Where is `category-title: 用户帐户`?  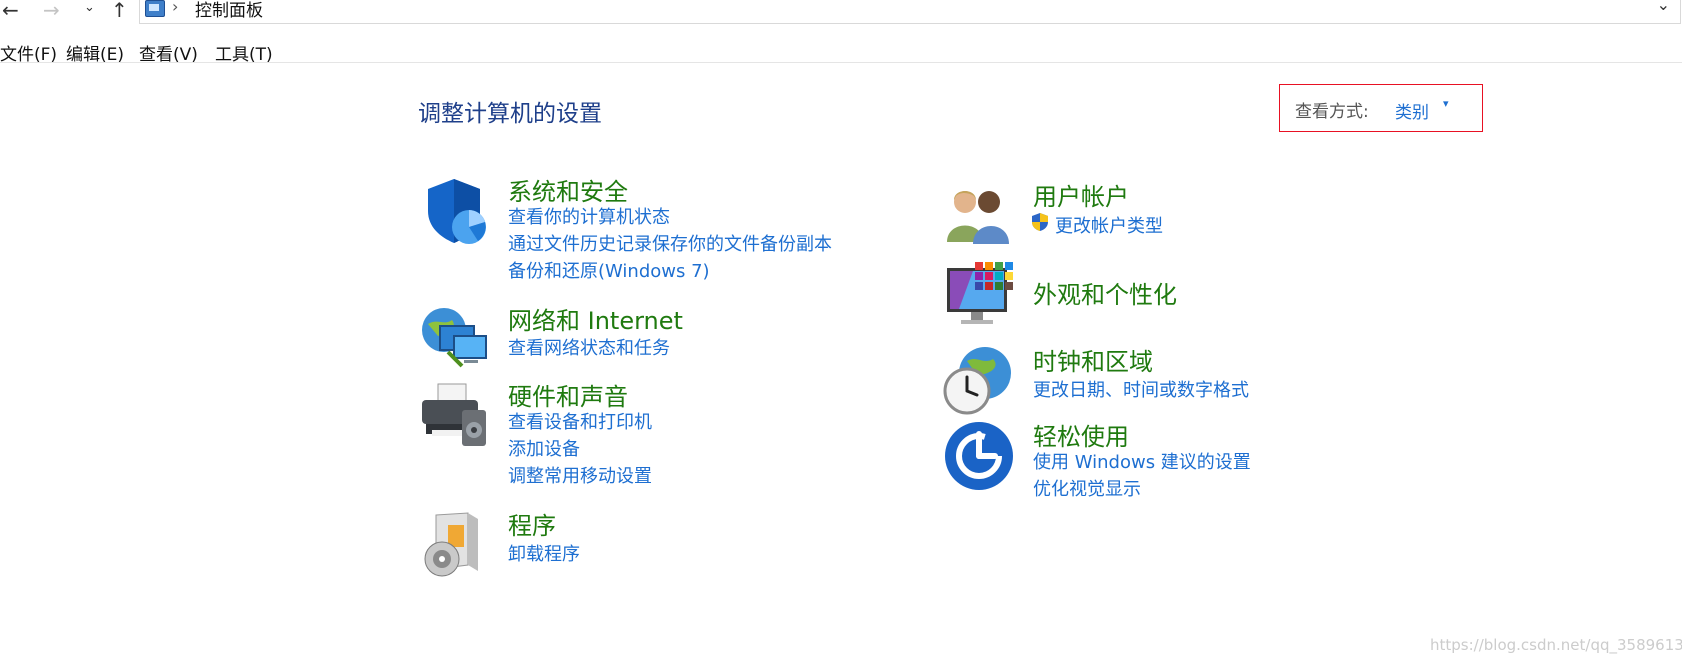 category-title: 用户帐户 is located at coordinates (1081, 194).